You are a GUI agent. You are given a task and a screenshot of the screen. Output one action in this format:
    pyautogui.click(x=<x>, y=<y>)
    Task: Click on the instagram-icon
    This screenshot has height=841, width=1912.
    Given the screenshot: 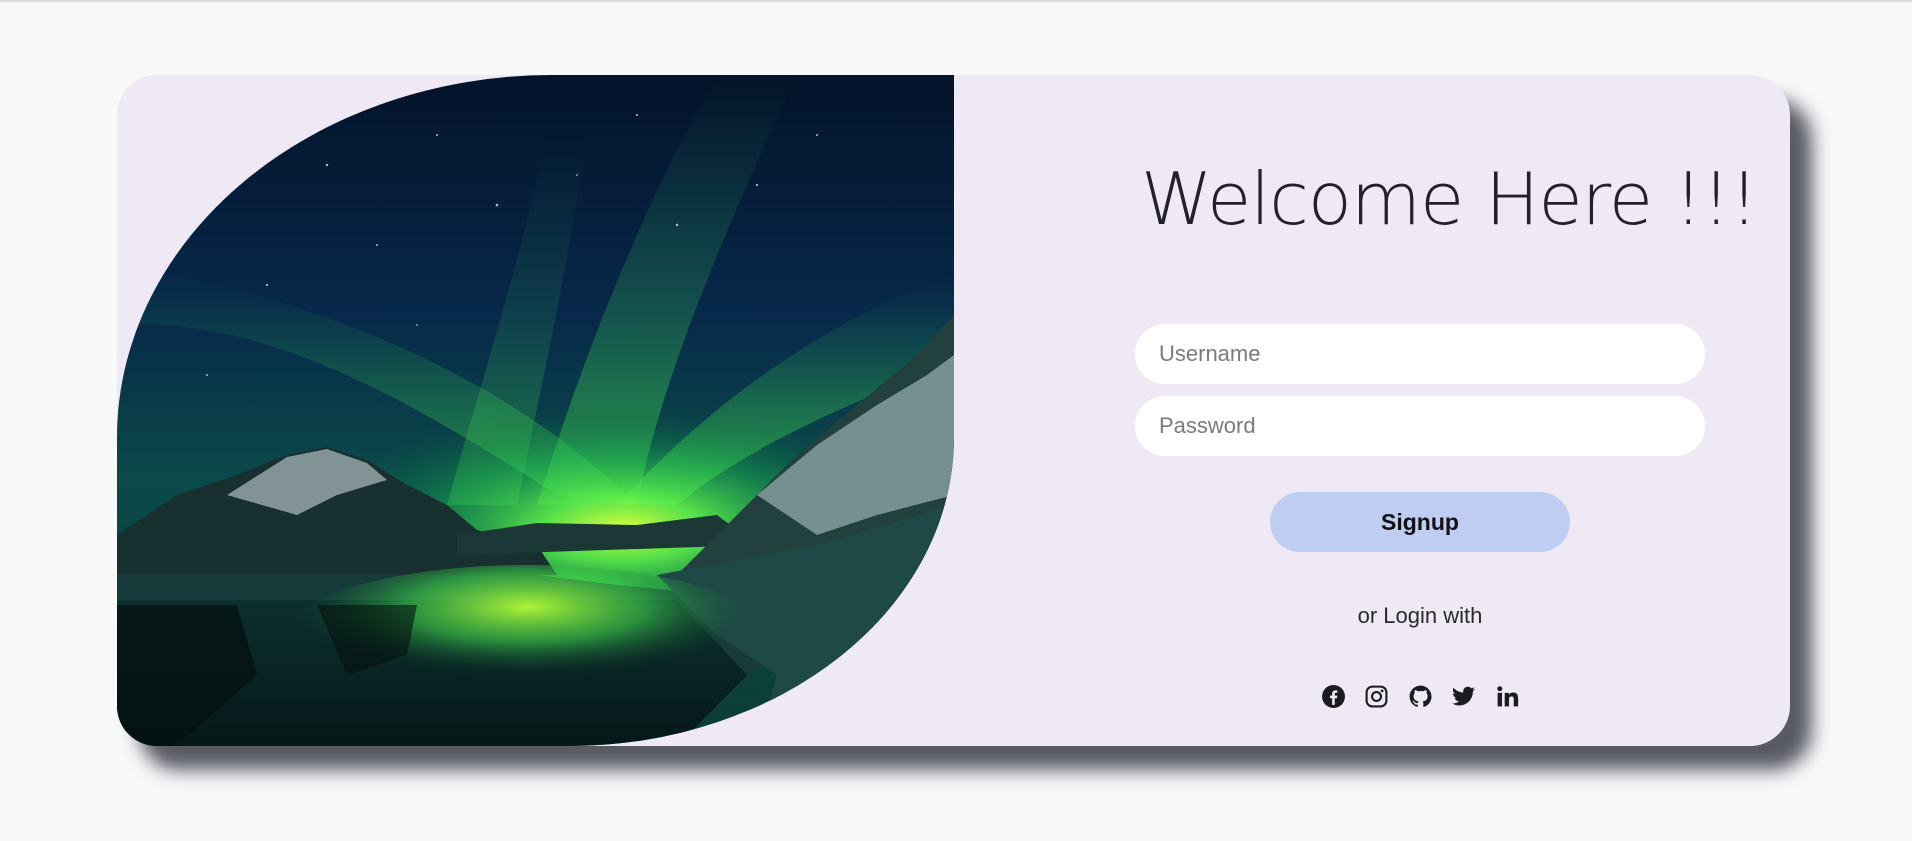 What is the action you would take?
    pyautogui.click(x=1377, y=696)
    